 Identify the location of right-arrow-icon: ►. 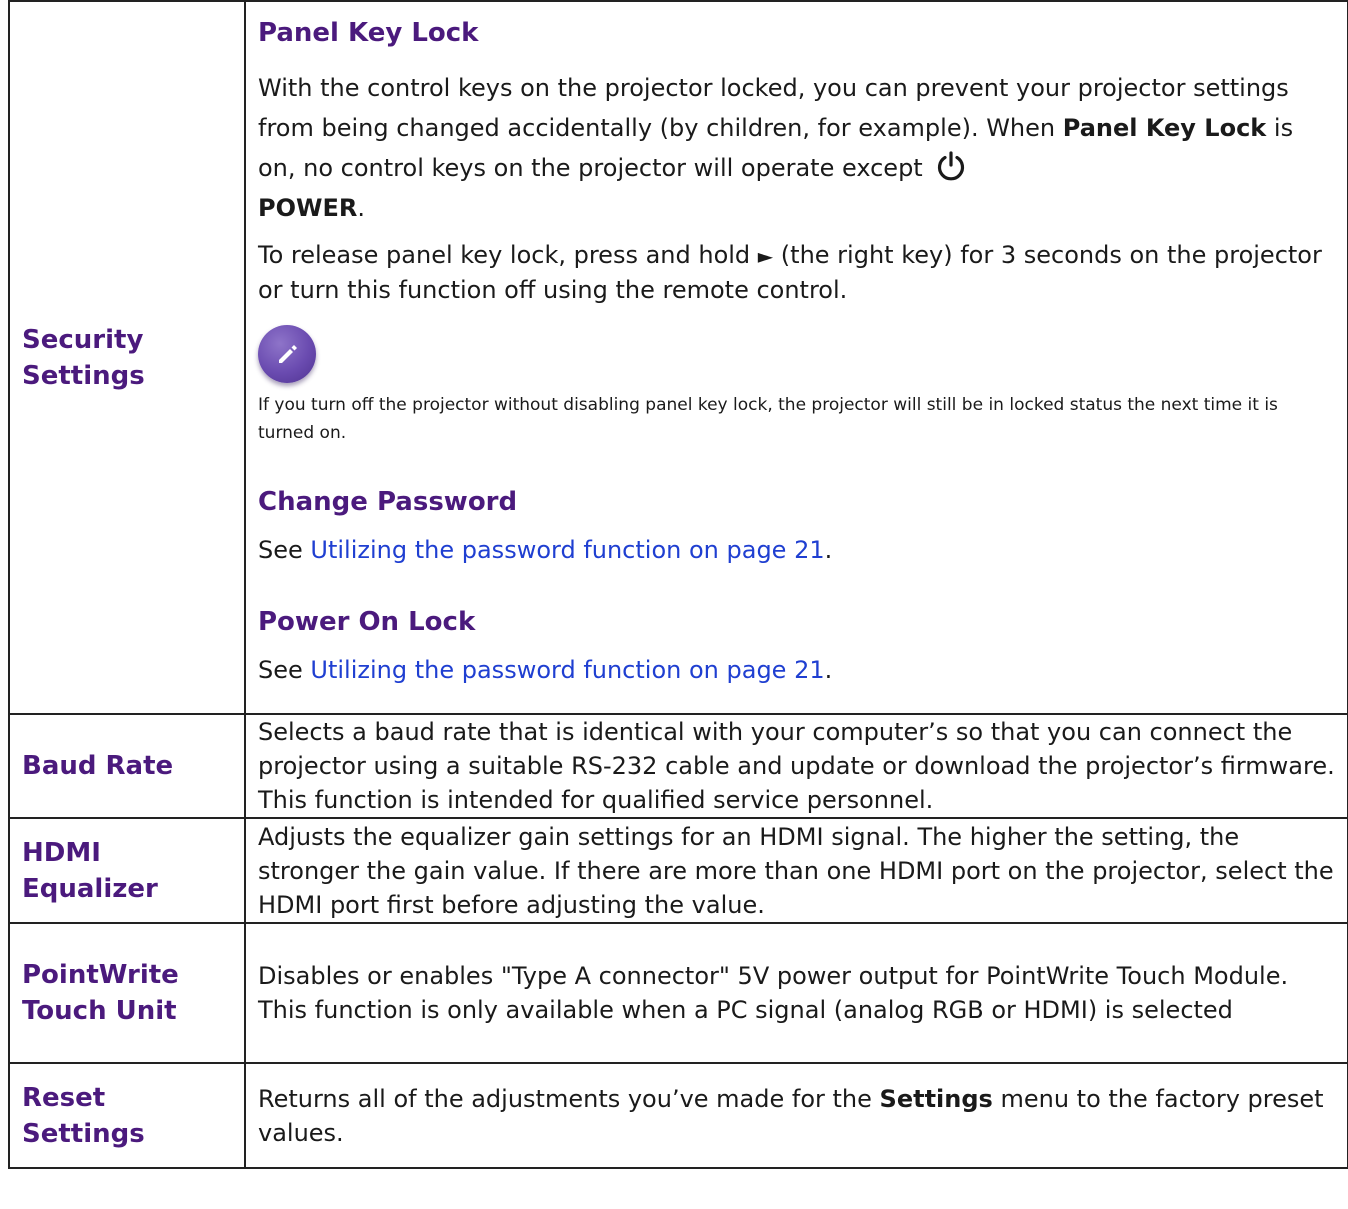
(765, 256).